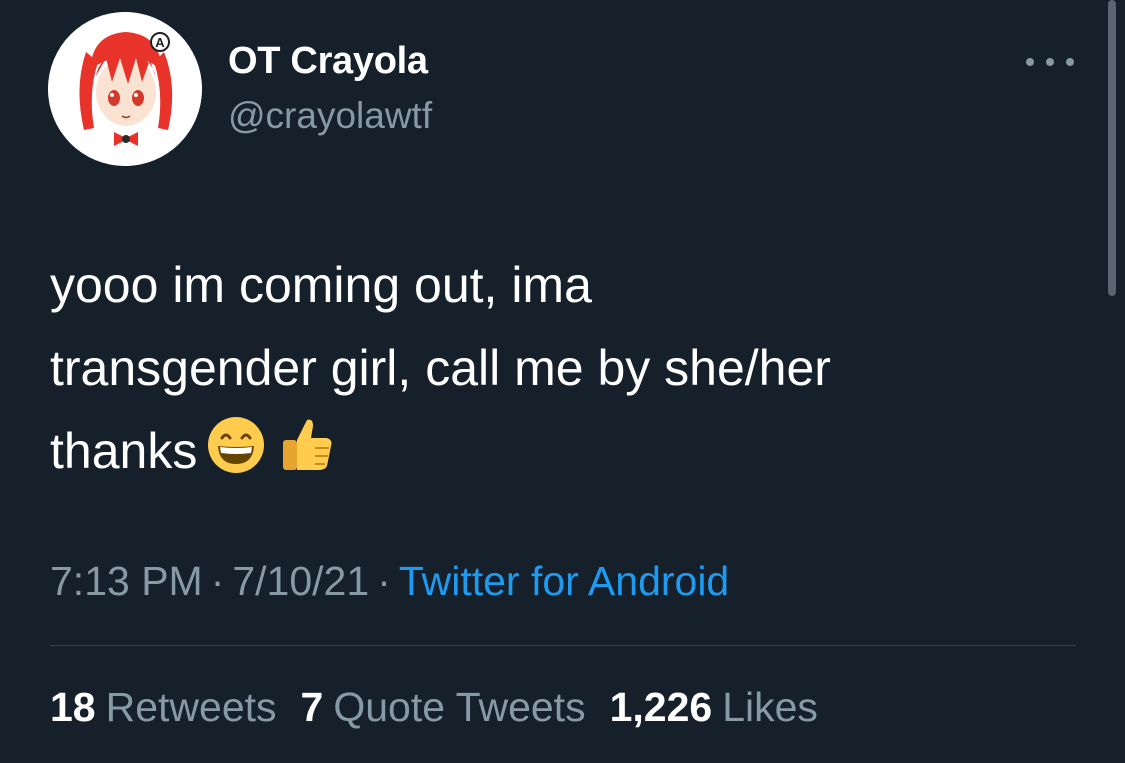 The image size is (1125, 763). Describe the element at coordinates (126, 581) in the screenshot. I see `tweet-time: 7:13 PM` at that location.